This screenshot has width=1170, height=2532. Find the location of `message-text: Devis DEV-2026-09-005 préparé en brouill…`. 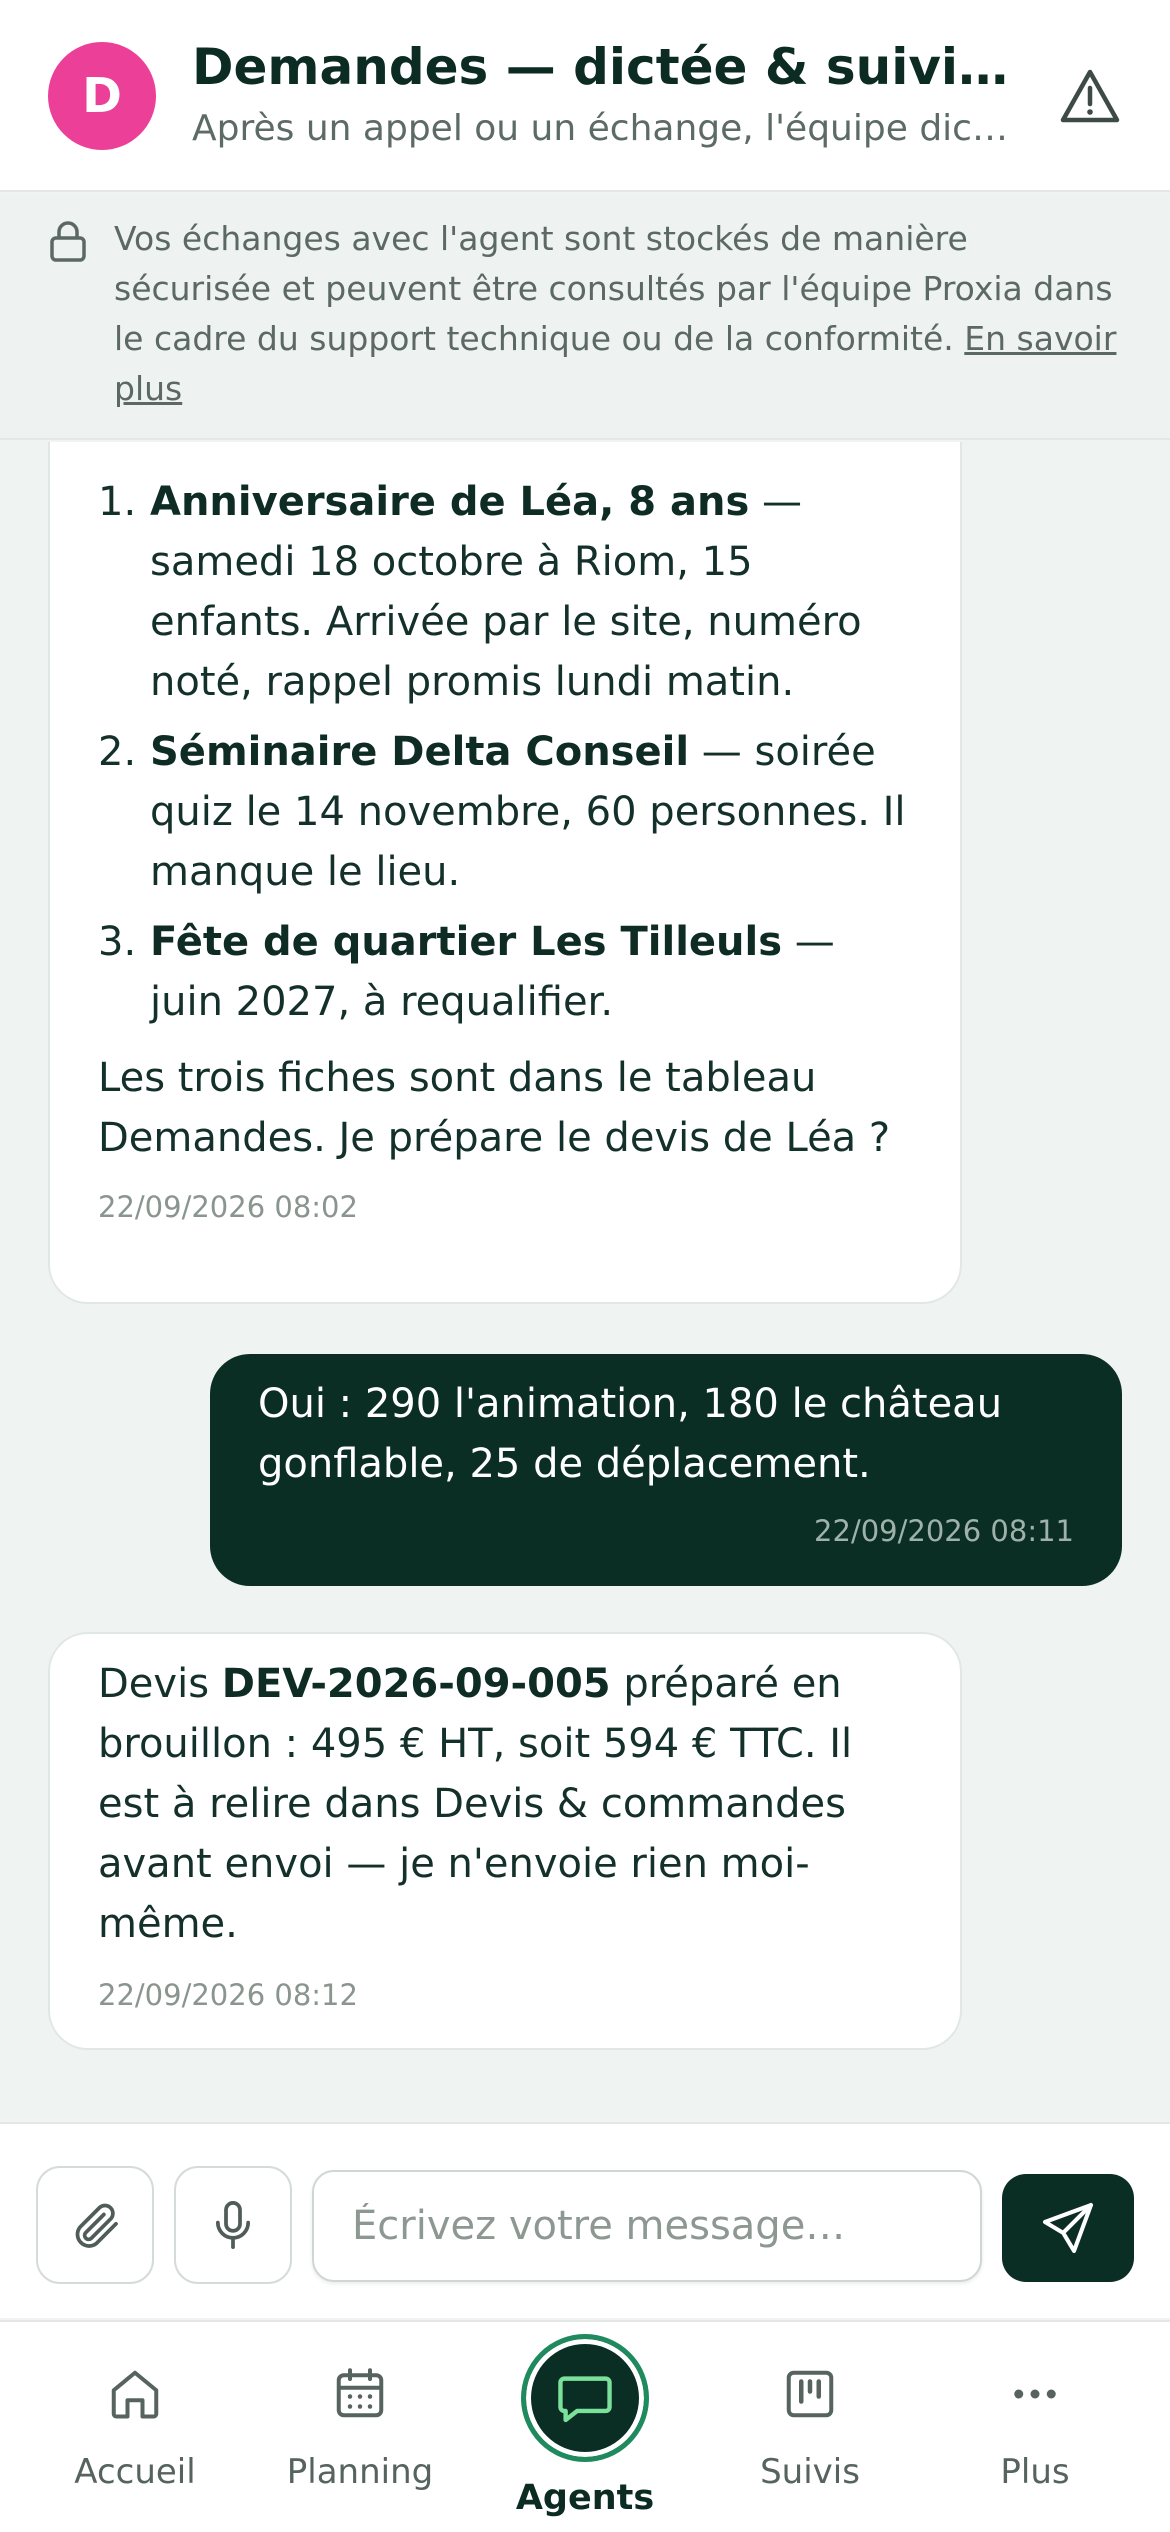

message-text: Devis DEV-2026-09-005 préparé en brouill… is located at coordinates (505, 1804).